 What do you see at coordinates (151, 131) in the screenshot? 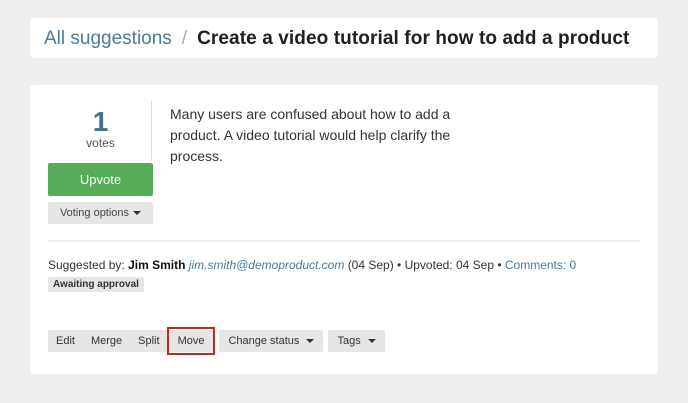
I see `vertical-divider` at bounding box center [151, 131].